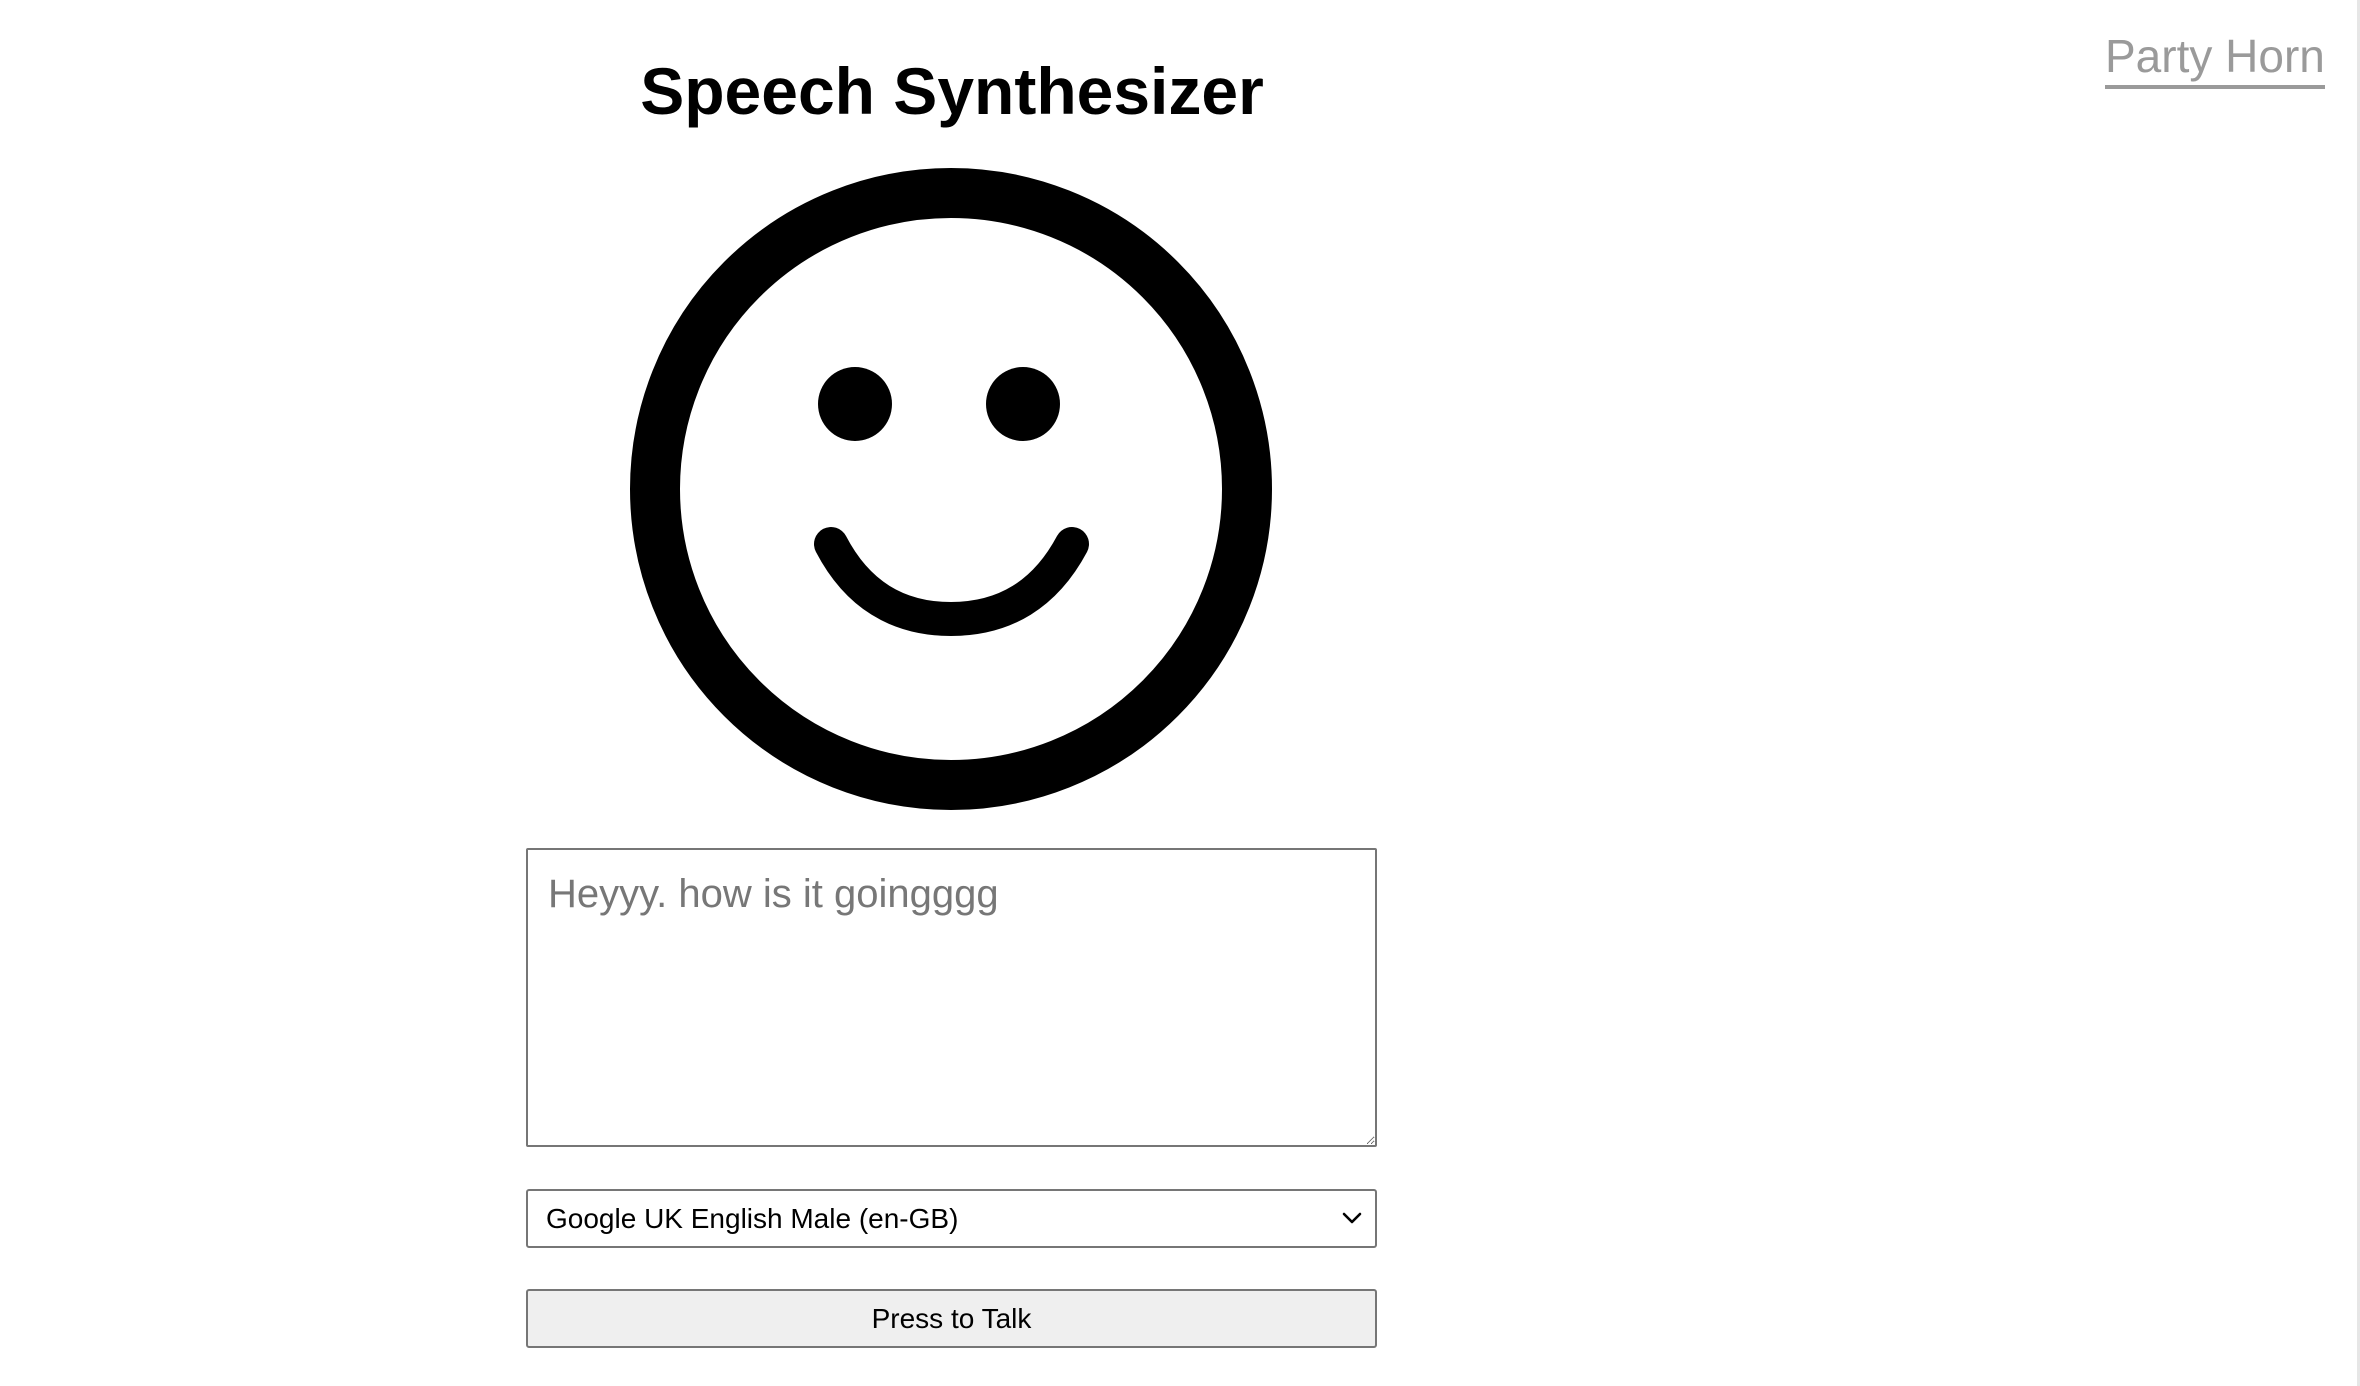 The image size is (2360, 1386). What do you see at coordinates (952, 91) in the screenshot?
I see `page-title: Speech Synthesizer` at bounding box center [952, 91].